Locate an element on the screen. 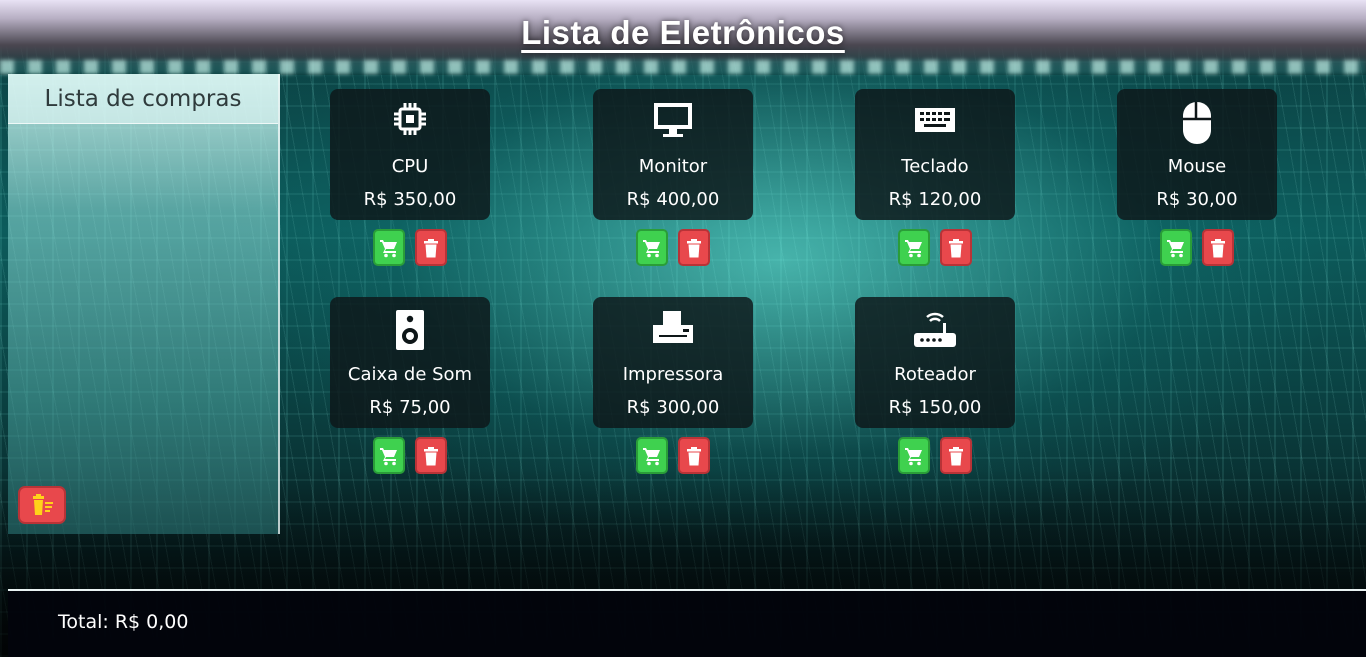 The width and height of the screenshot is (1366, 657). remove-button-keyboard is located at coordinates (956, 247).